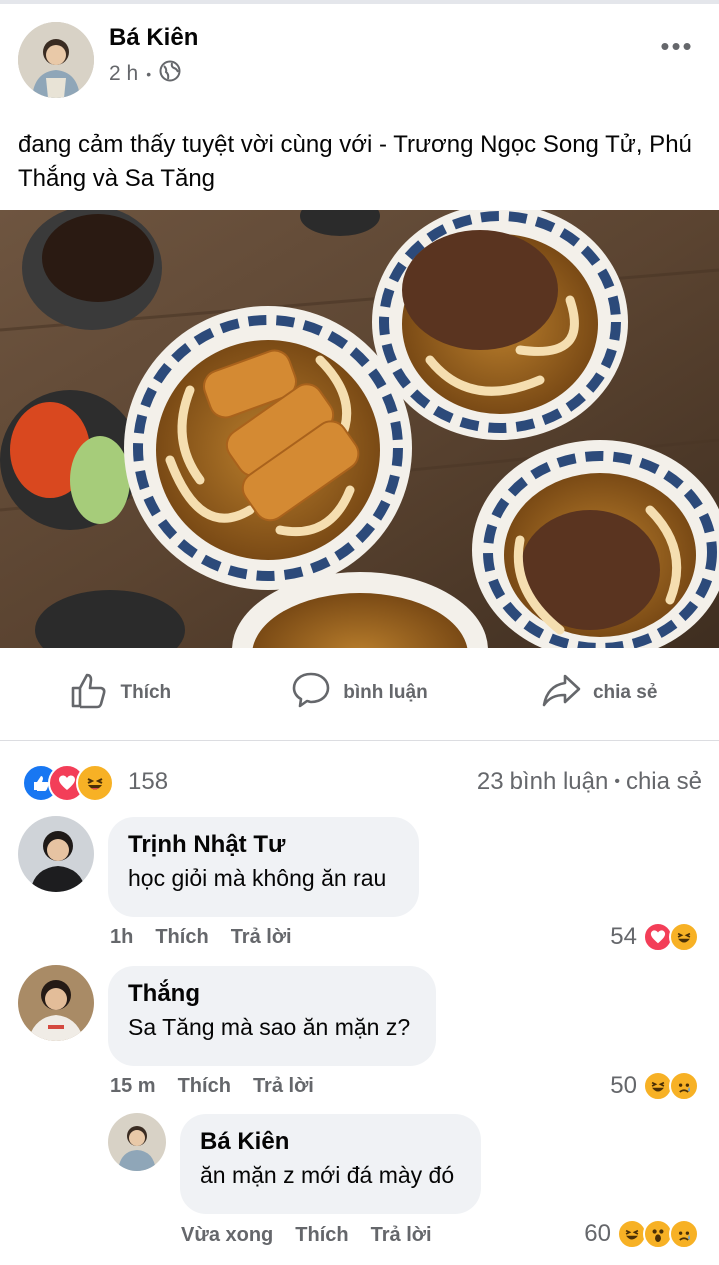 The height and width of the screenshot is (1265, 719). I want to click on comment-bubble: Trịnh Nhật Tư học giỏi mà không ăn rau, so click(263, 867).